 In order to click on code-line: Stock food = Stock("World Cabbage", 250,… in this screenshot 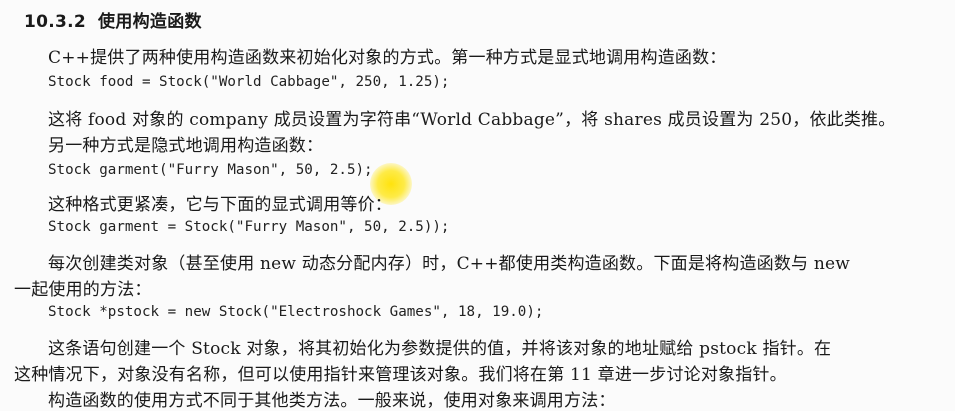, I will do `click(249, 82)`.